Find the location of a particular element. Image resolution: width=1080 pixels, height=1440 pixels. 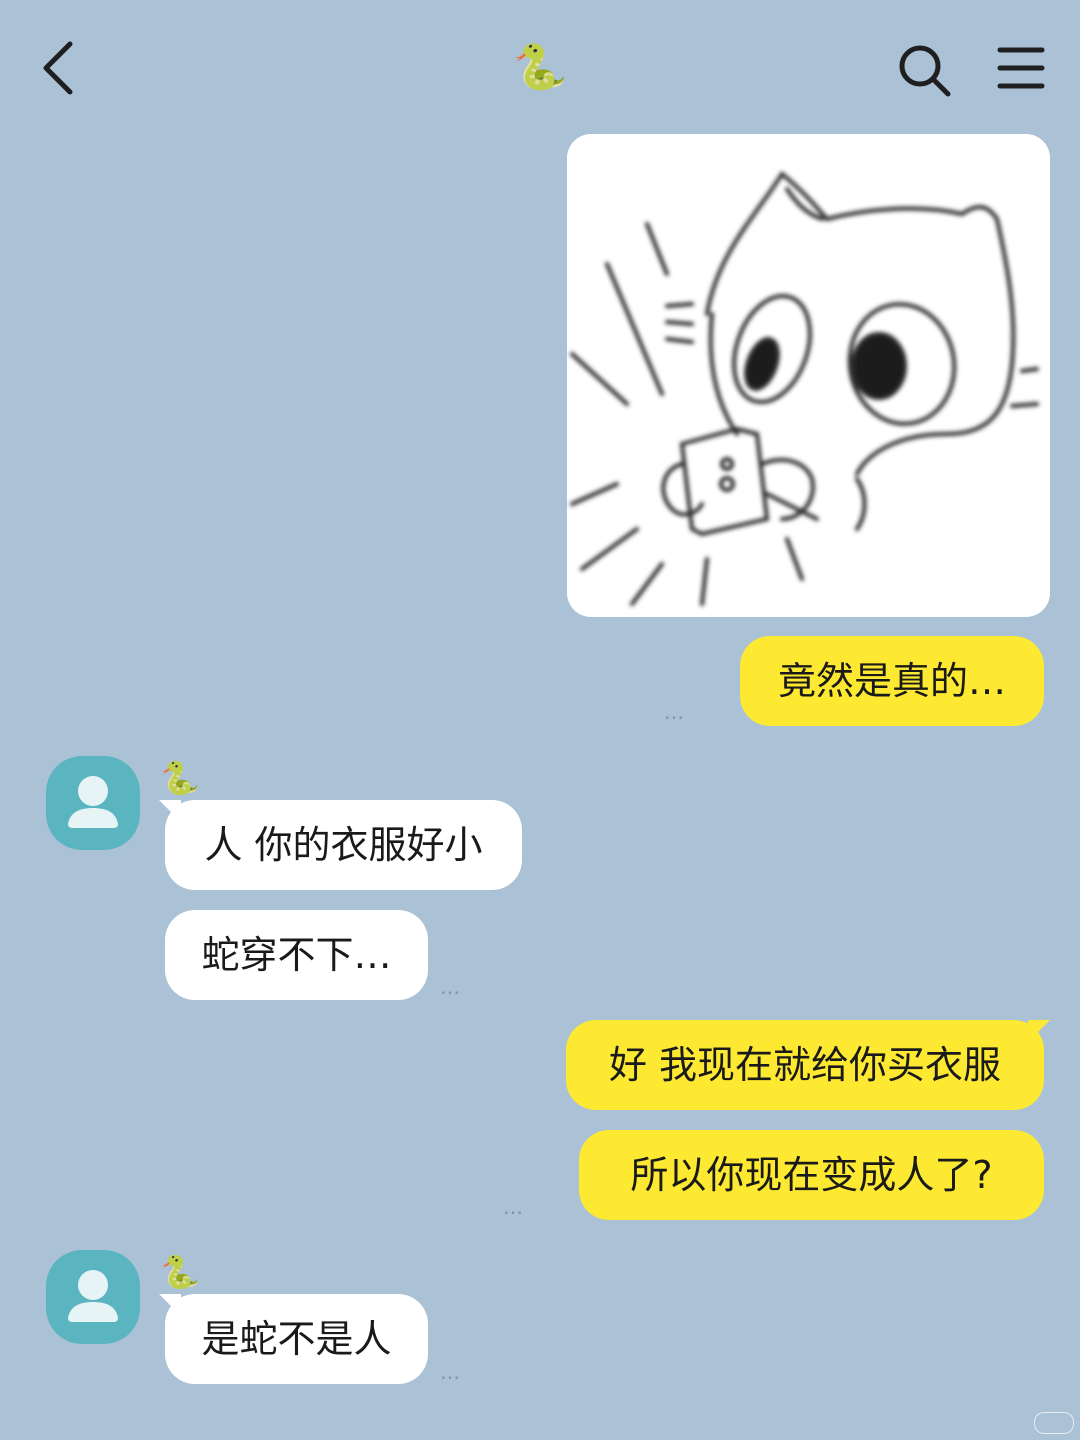

message-text: 是蛇不是人 is located at coordinates (296, 1339).